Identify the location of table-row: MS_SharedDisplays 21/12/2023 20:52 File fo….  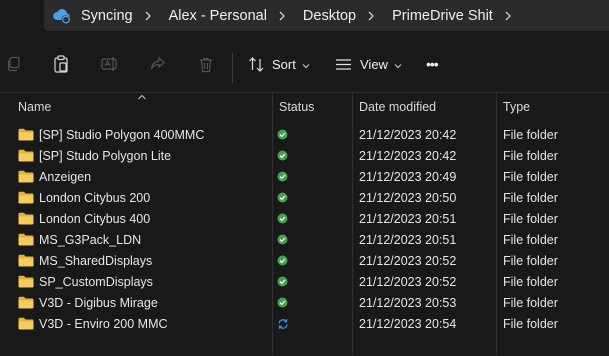
(304, 260).